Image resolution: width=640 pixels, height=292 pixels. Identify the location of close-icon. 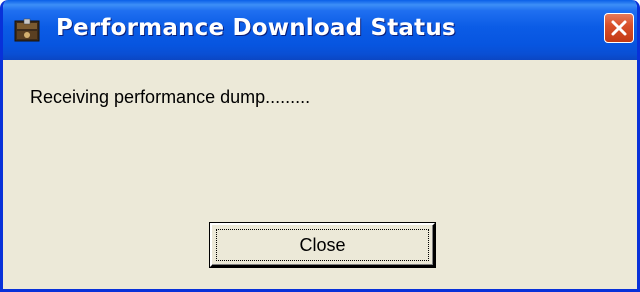
(619, 28).